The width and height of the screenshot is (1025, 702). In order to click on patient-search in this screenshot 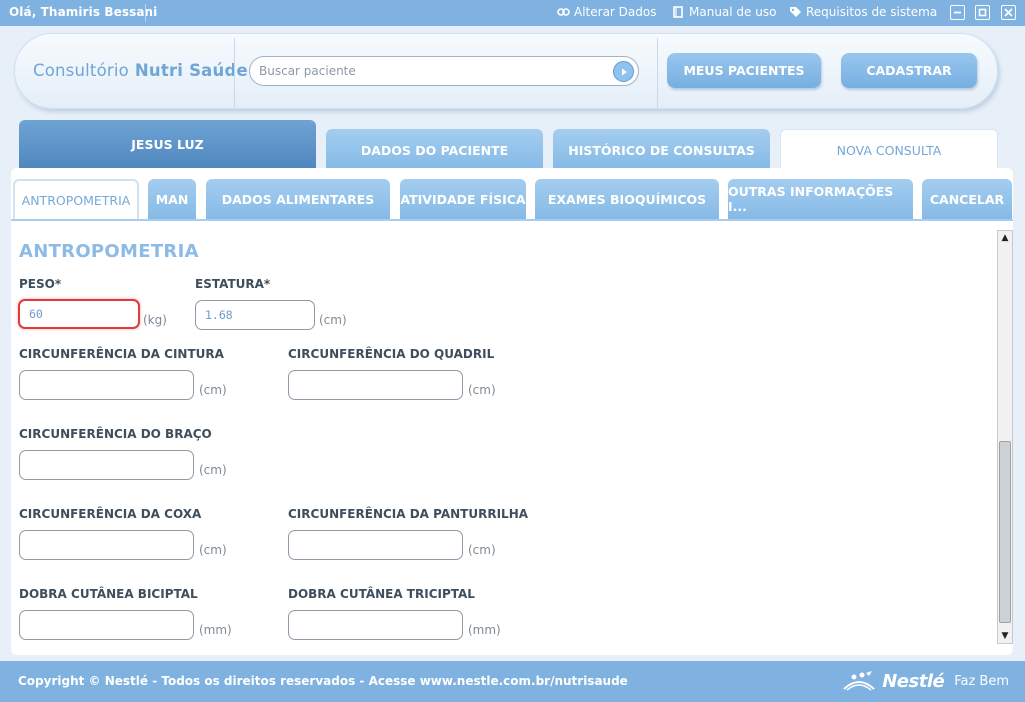, I will do `click(444, 71)`.